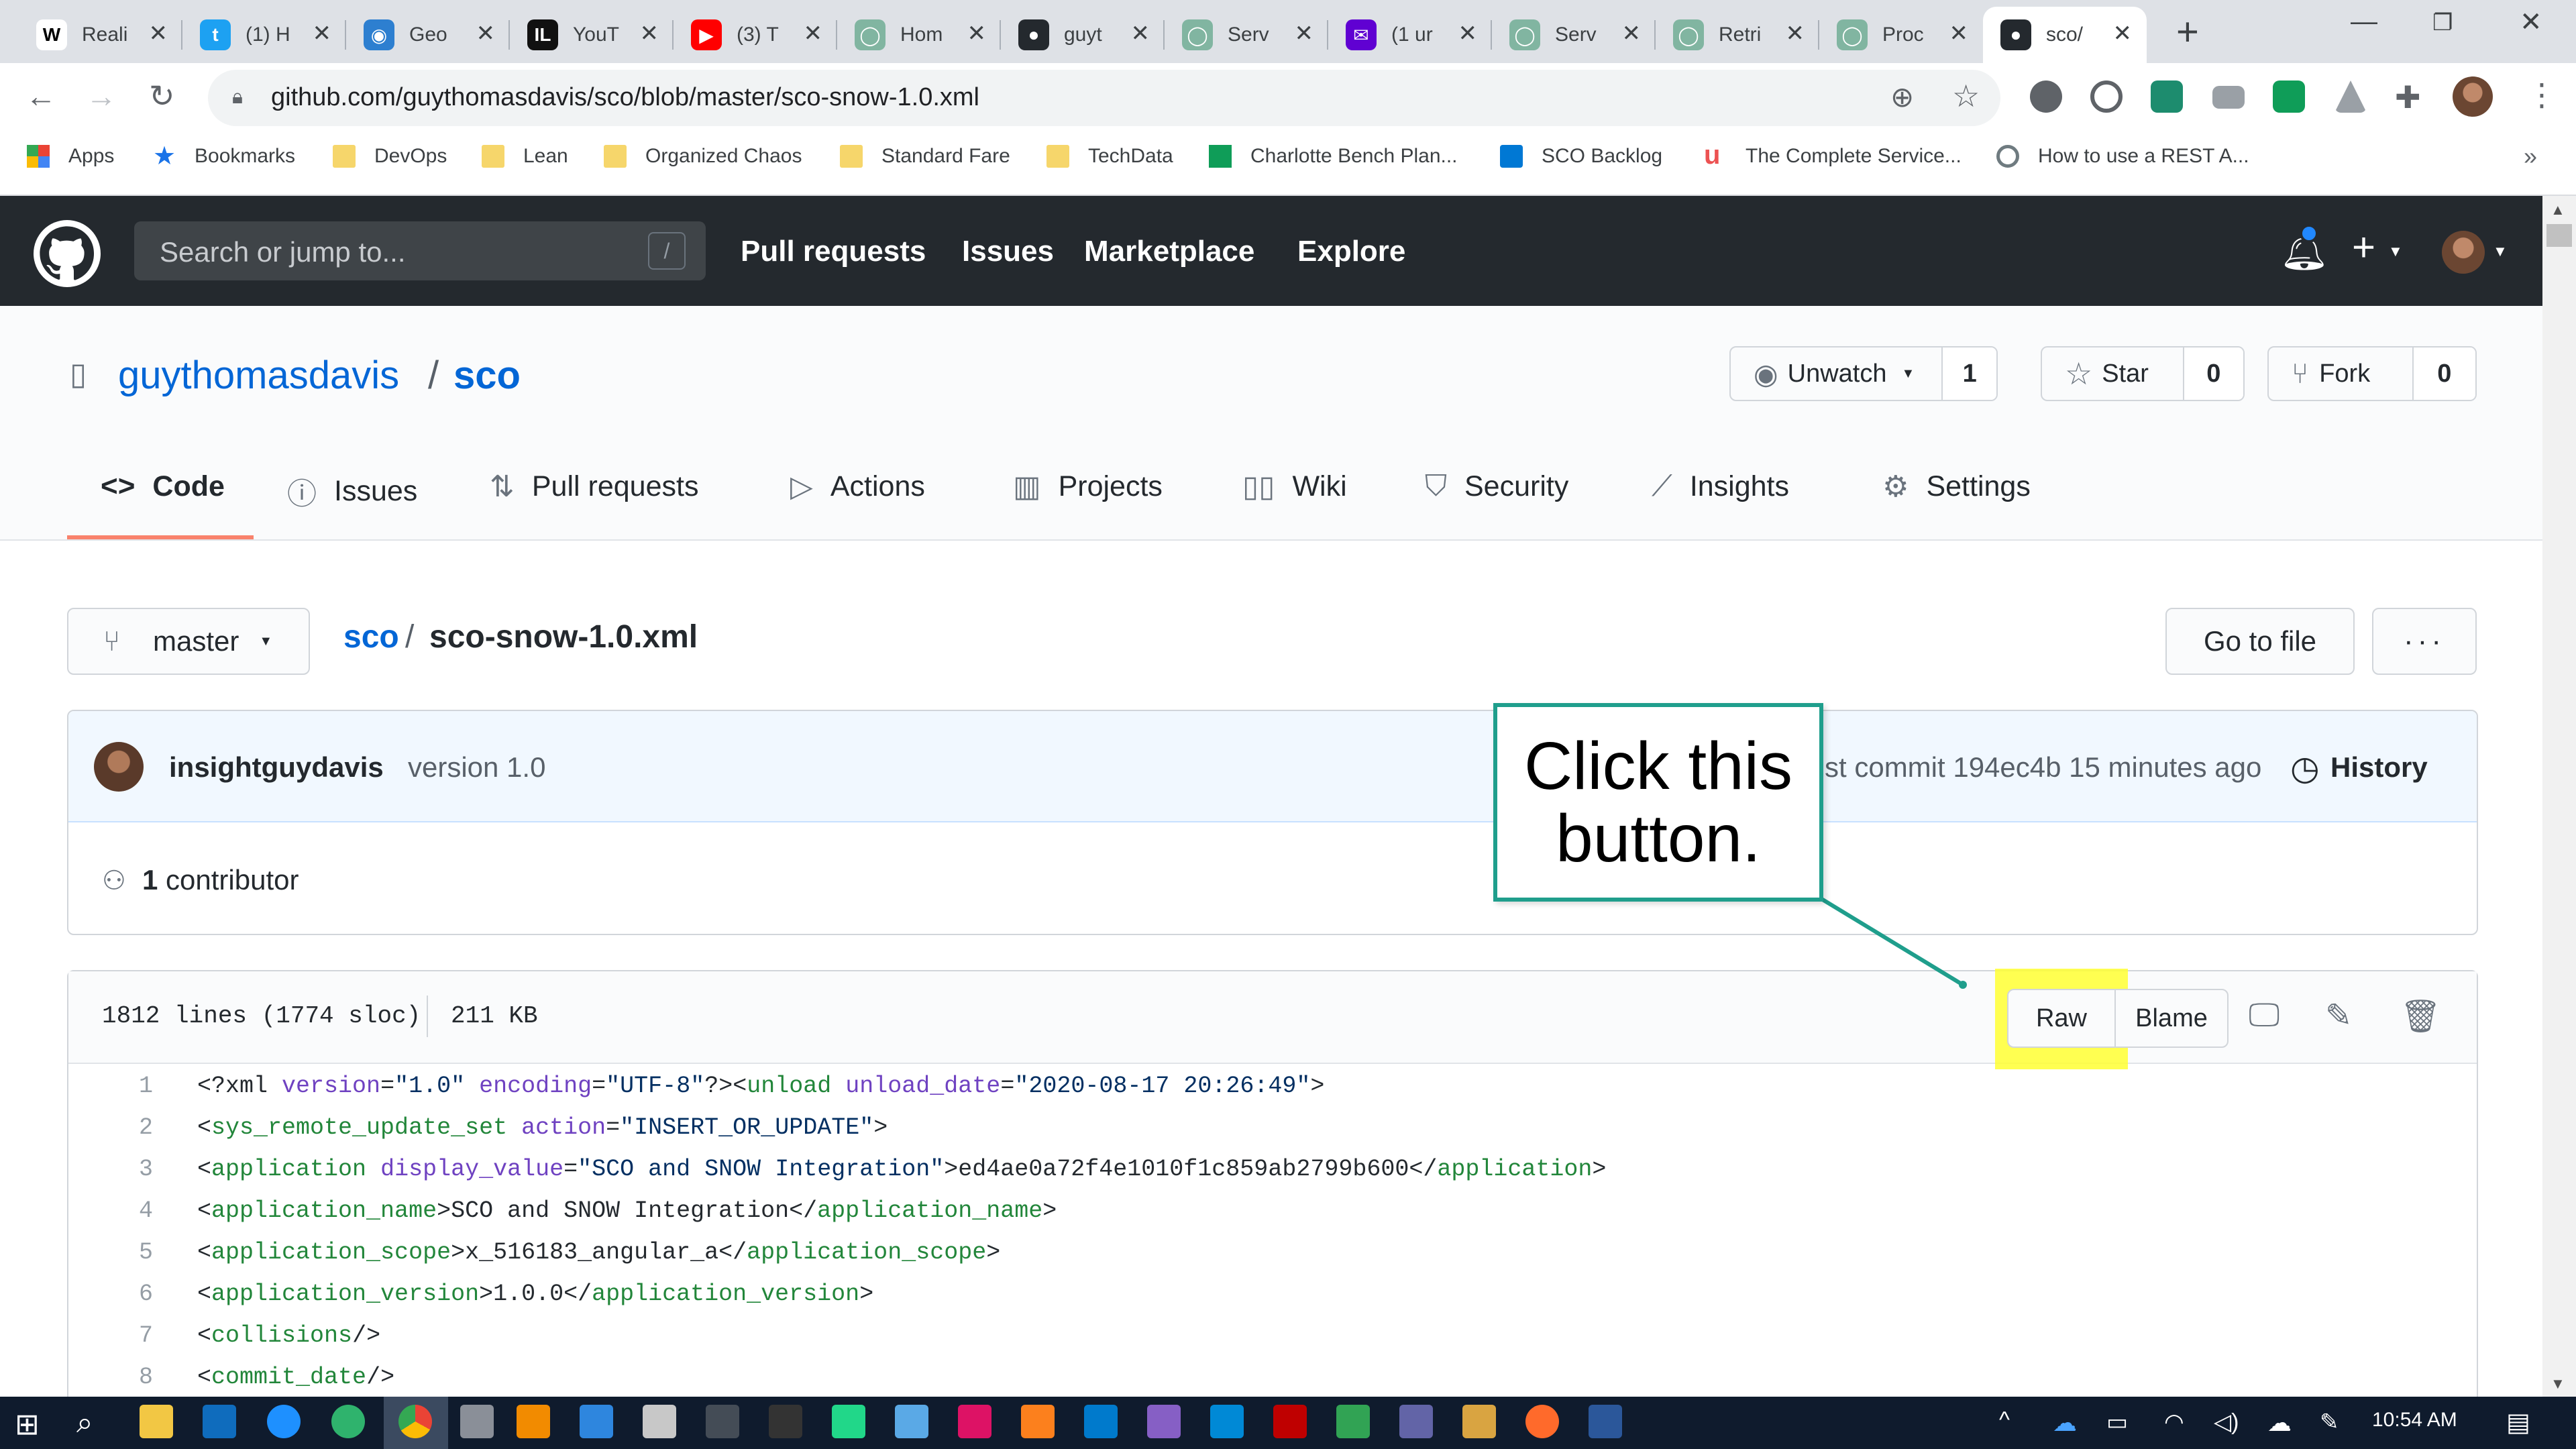 The height and width of the screenshot is (1449, 2576). Describe the element at coordinates (1901, 35) in the screenshot. I see `browser-tab: ◯ Proc ✕` at that location.